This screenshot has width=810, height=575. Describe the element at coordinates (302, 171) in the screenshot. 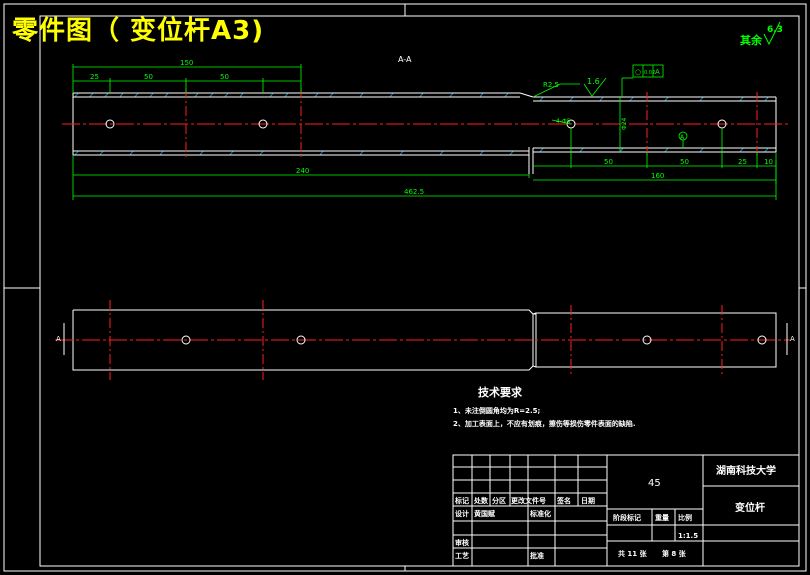

I see `dim-240: 240` at that location.